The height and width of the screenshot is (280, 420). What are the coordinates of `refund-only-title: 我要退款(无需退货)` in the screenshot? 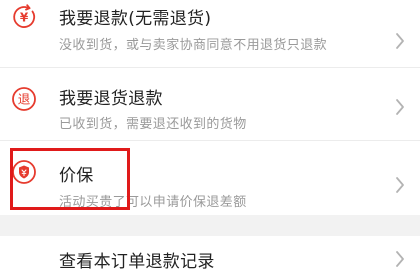 It's located at (135, 19).